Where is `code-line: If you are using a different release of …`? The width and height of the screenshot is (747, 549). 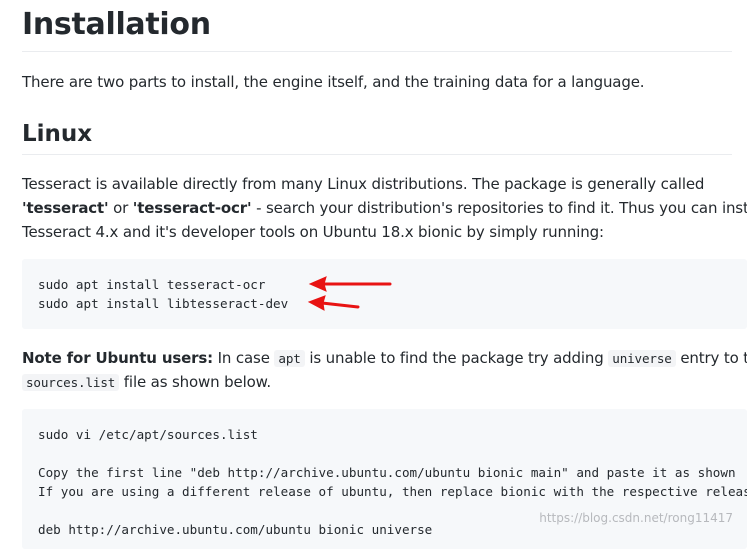
code-line: If you are using a different release of … is located at coordinates (392, 491).